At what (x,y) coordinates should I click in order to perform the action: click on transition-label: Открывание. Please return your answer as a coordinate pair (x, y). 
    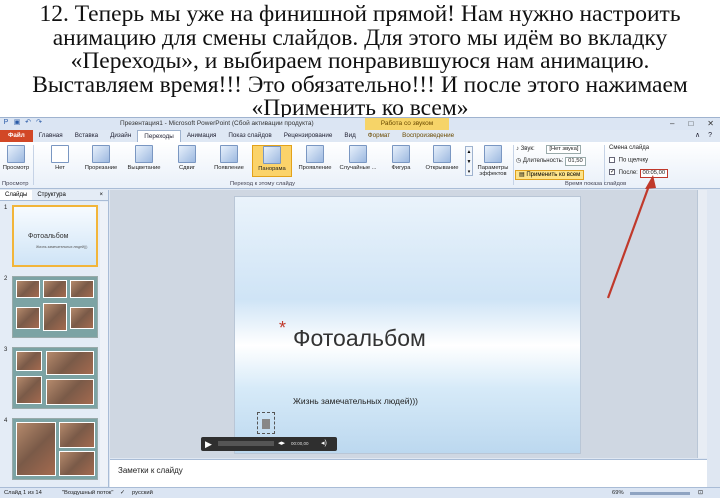
    Looking at the image, I should click on (442, 168).